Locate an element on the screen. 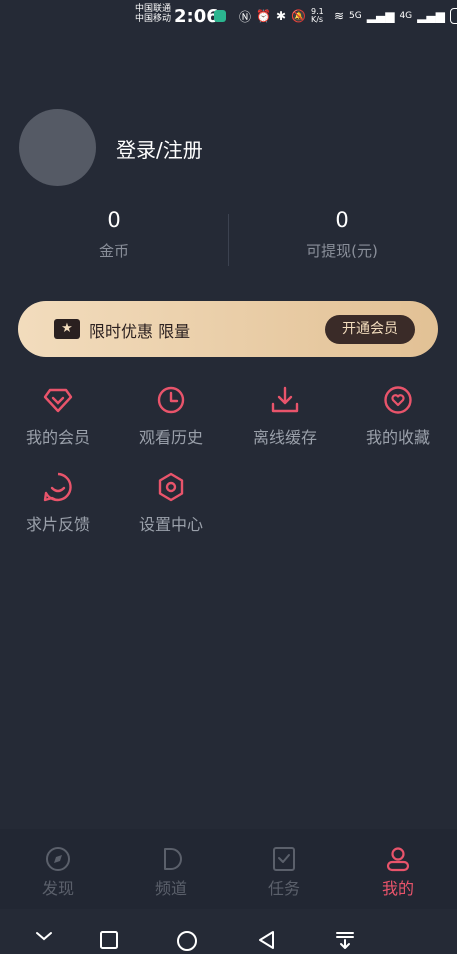 The width and height of the screenshot is (457, 954). grid-item-label: 离线缓存 is located at coordinates (284, 437).